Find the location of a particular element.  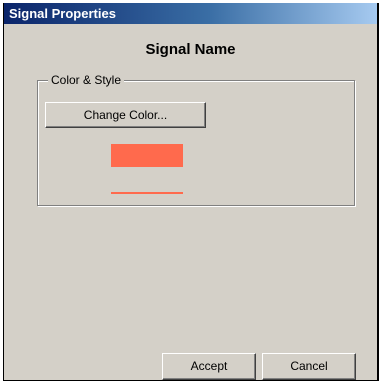

color-swatch is located at coordinates (147, 155).